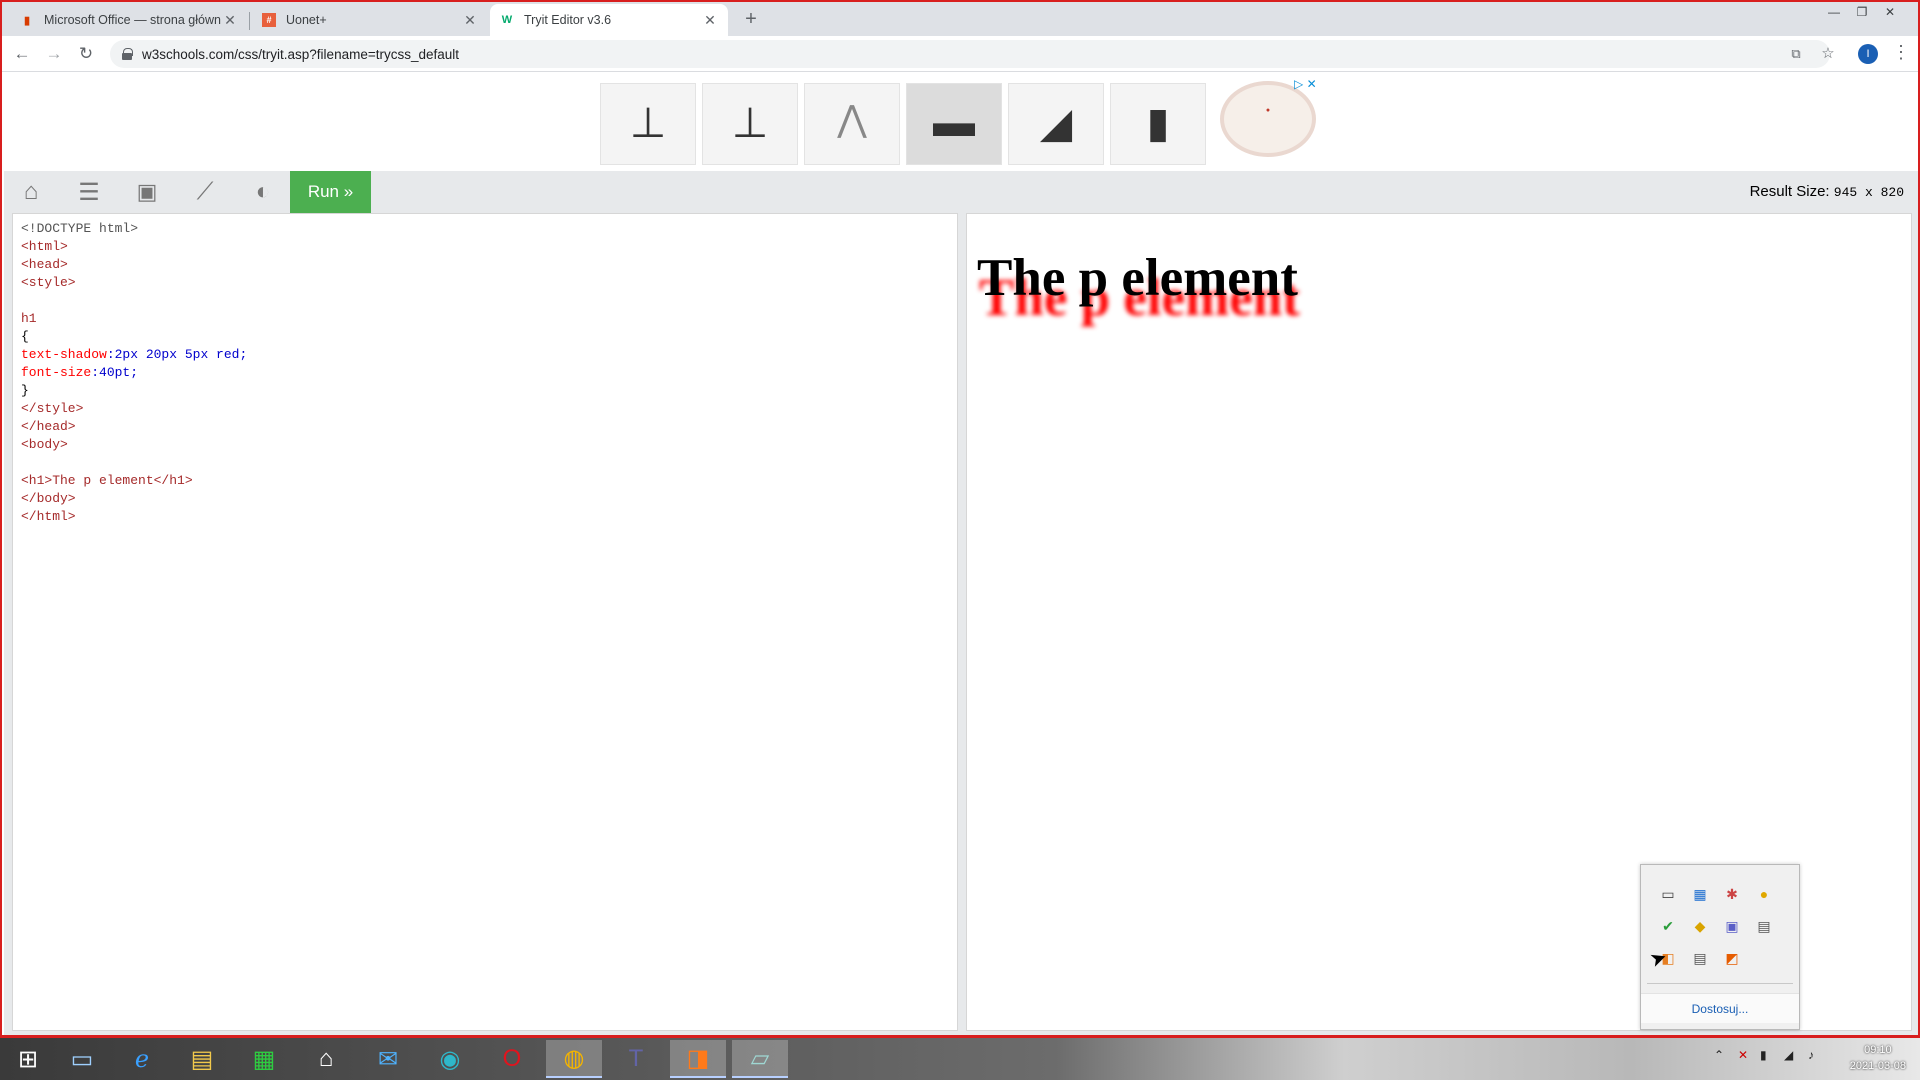 This screenshot has width=1920, height=1080. I want to click on back-icon: ←, so click(22, 54).